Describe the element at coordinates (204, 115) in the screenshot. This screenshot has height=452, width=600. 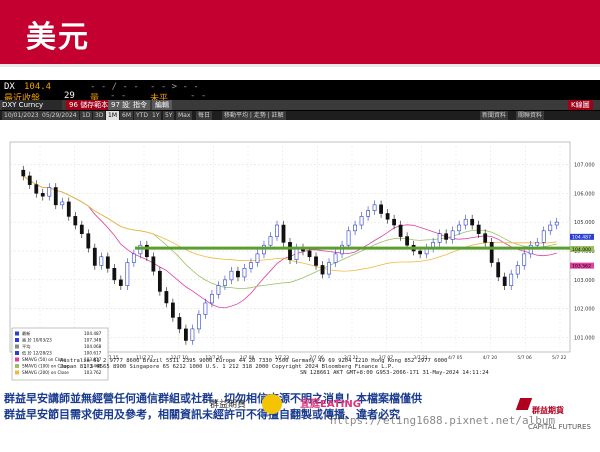
I see `frequency-select: 每日` at that location.